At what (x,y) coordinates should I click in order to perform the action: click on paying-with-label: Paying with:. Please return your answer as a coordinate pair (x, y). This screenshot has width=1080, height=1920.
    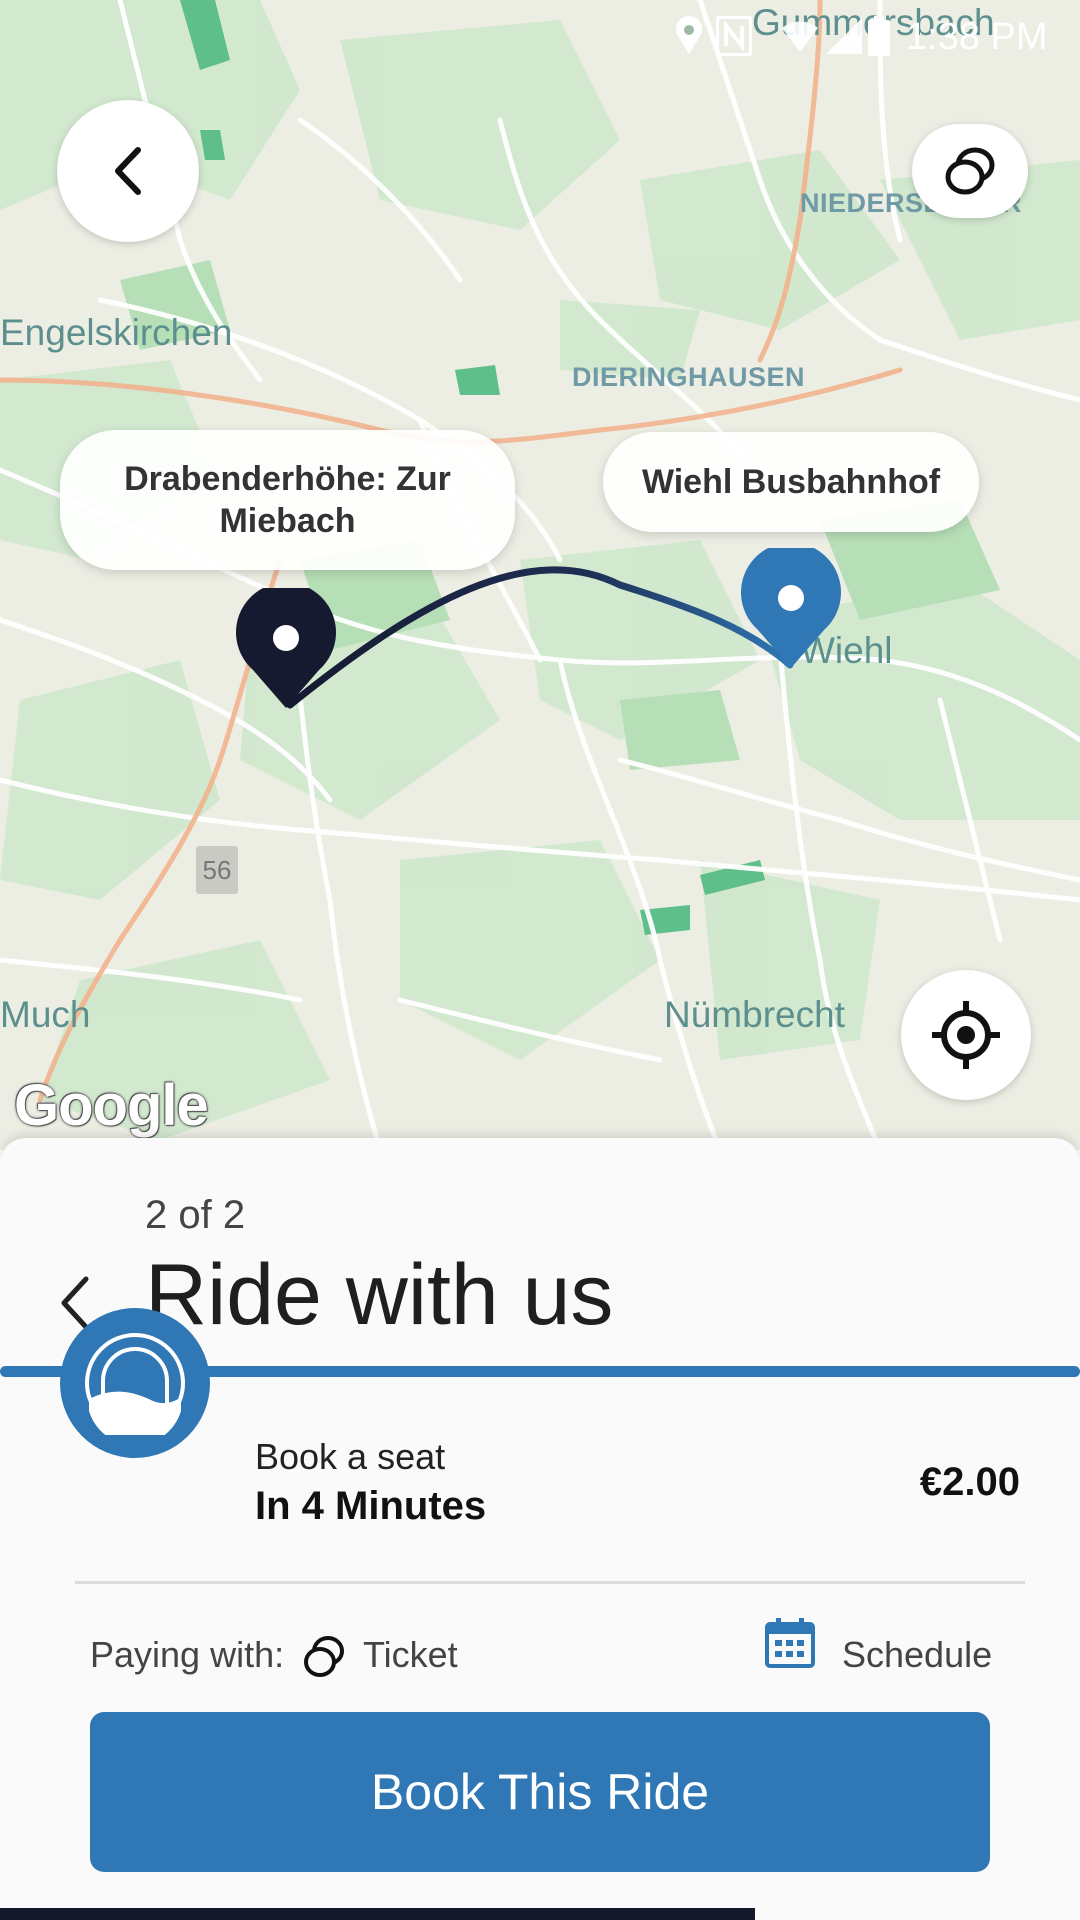
    Looking at the image, I should click on (187, 1654).